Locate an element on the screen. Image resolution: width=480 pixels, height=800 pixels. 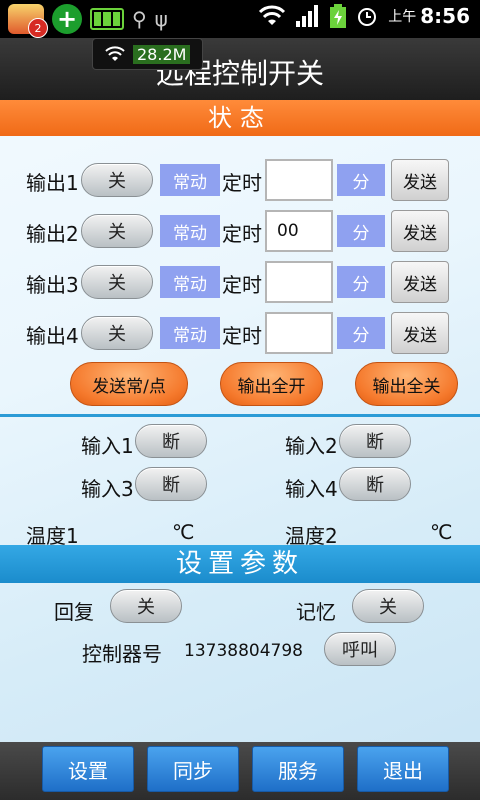
send-mode-button: 发送常/点 is located at coordinates (129, 384).